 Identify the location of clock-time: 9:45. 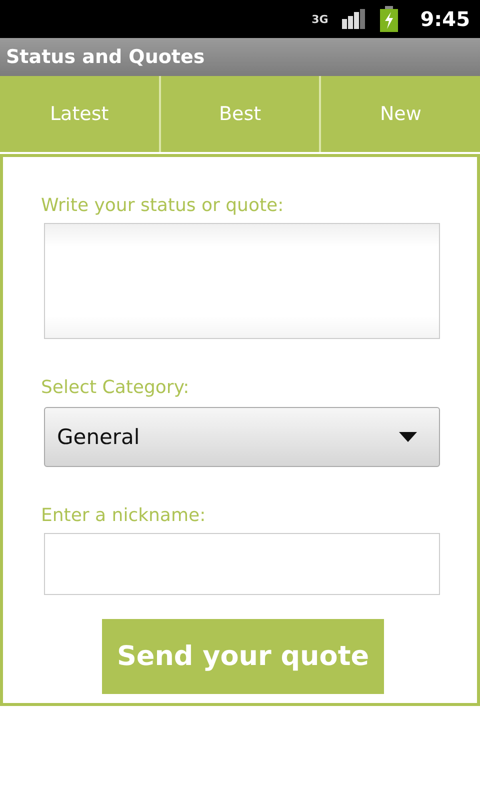
(445, 19).